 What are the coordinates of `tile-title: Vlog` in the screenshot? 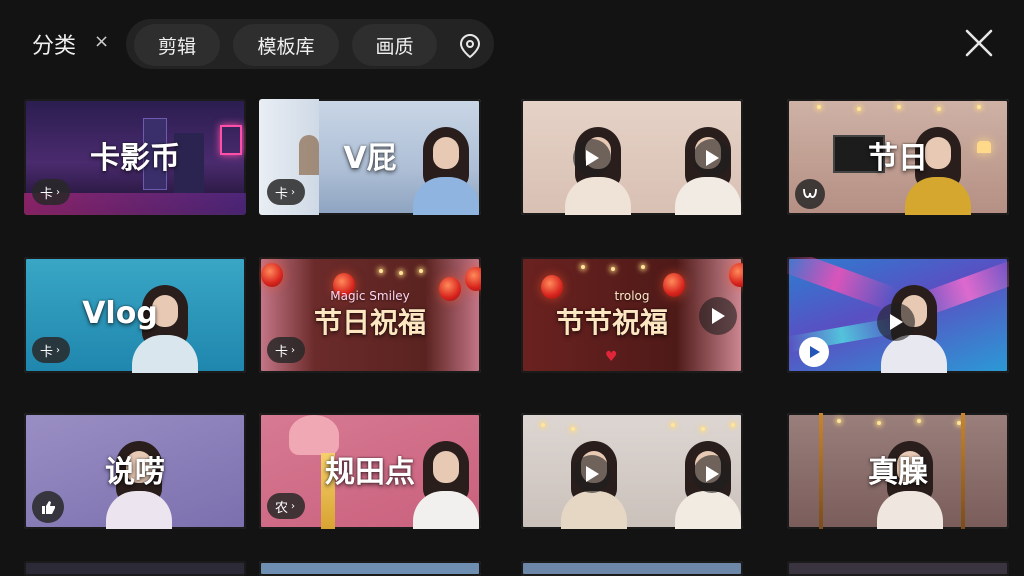 It's located at (120, 313).